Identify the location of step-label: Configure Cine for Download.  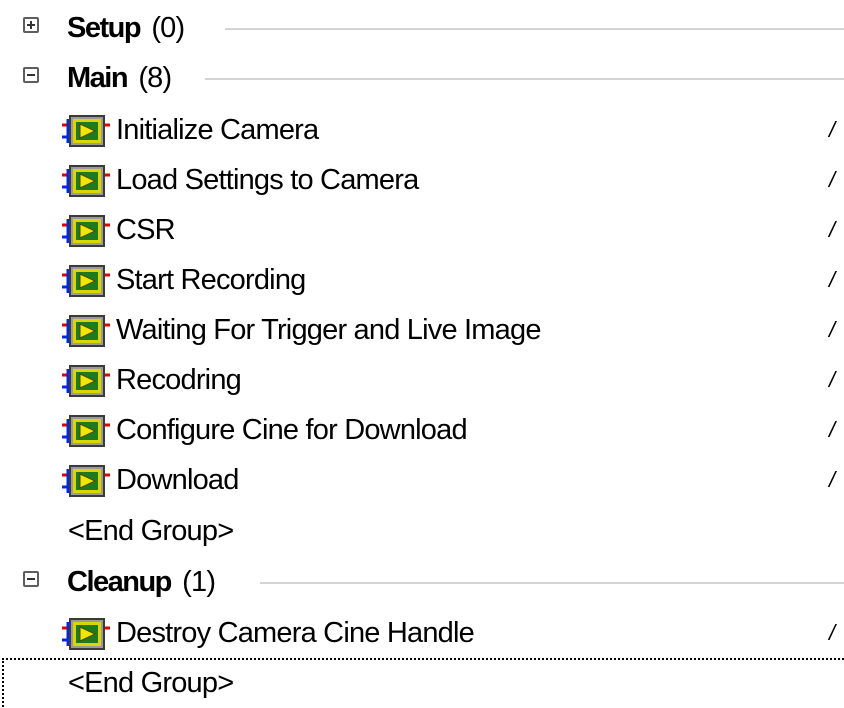
(292, 430).